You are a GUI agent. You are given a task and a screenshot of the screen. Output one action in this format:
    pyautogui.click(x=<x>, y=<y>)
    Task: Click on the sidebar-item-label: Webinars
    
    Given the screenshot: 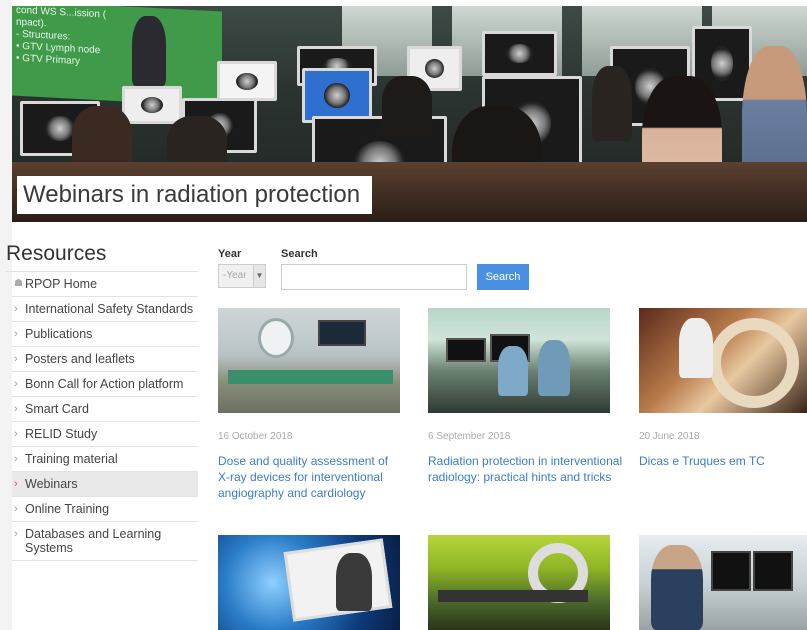 What is the action you would take?
    pyautogui.click(x=51, y=484)
    